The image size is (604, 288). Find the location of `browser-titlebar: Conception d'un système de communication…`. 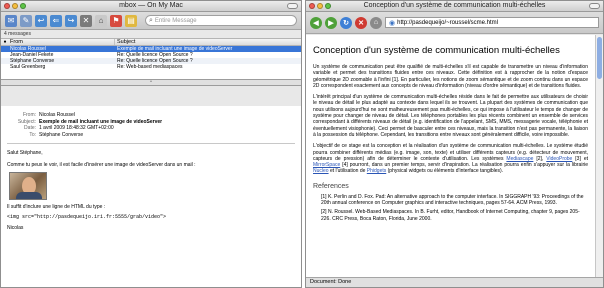

browser-titlebar: Conception d'un système de communication… is located at coordinates (454, 6).